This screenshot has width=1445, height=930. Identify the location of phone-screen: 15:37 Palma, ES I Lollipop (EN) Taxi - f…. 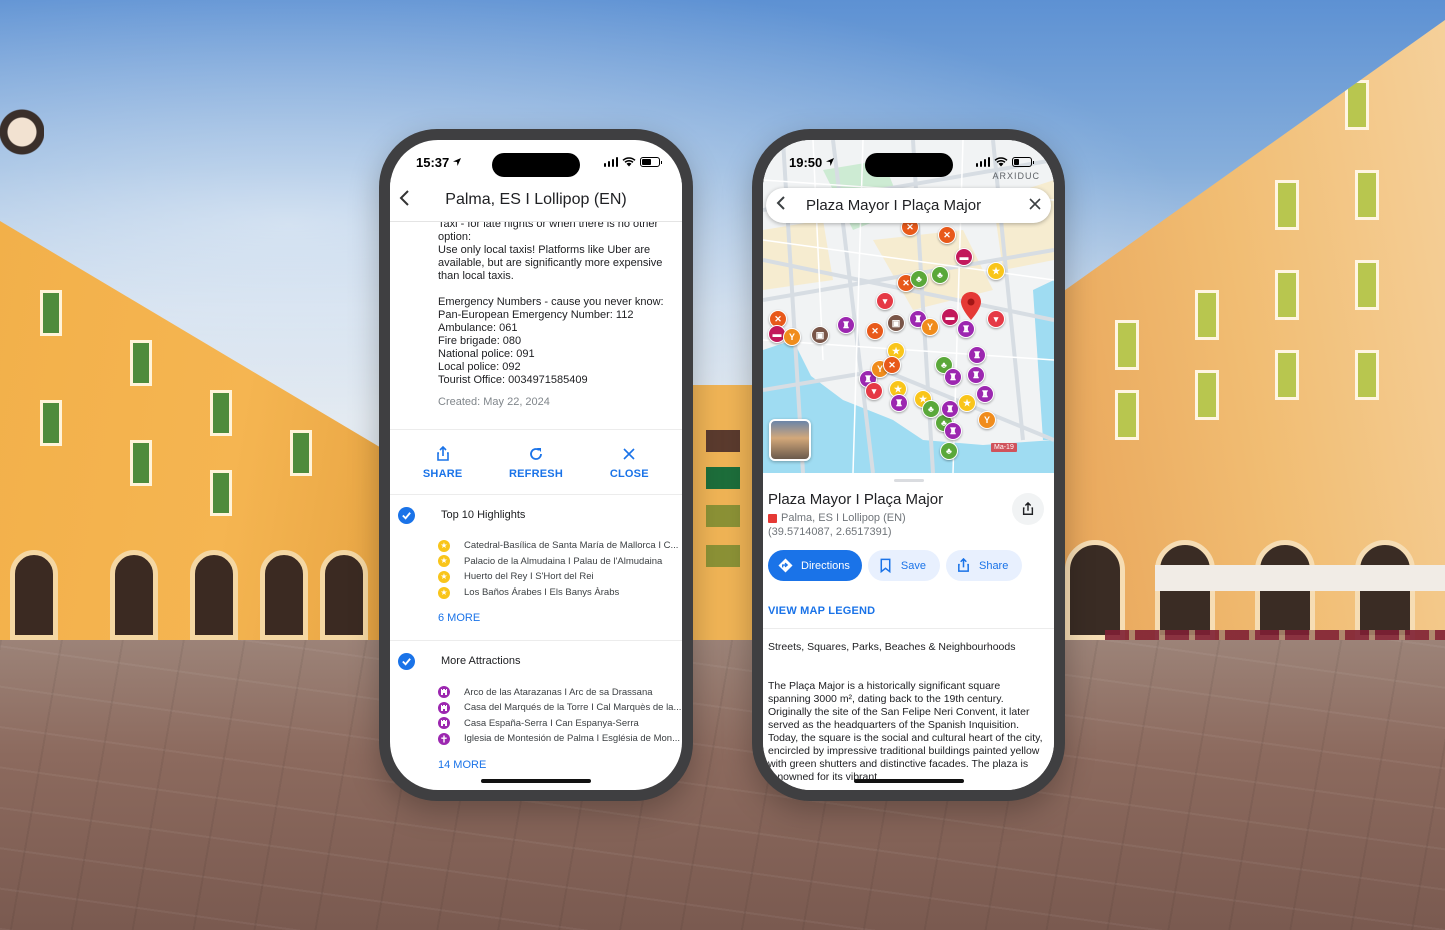
(536, 465).